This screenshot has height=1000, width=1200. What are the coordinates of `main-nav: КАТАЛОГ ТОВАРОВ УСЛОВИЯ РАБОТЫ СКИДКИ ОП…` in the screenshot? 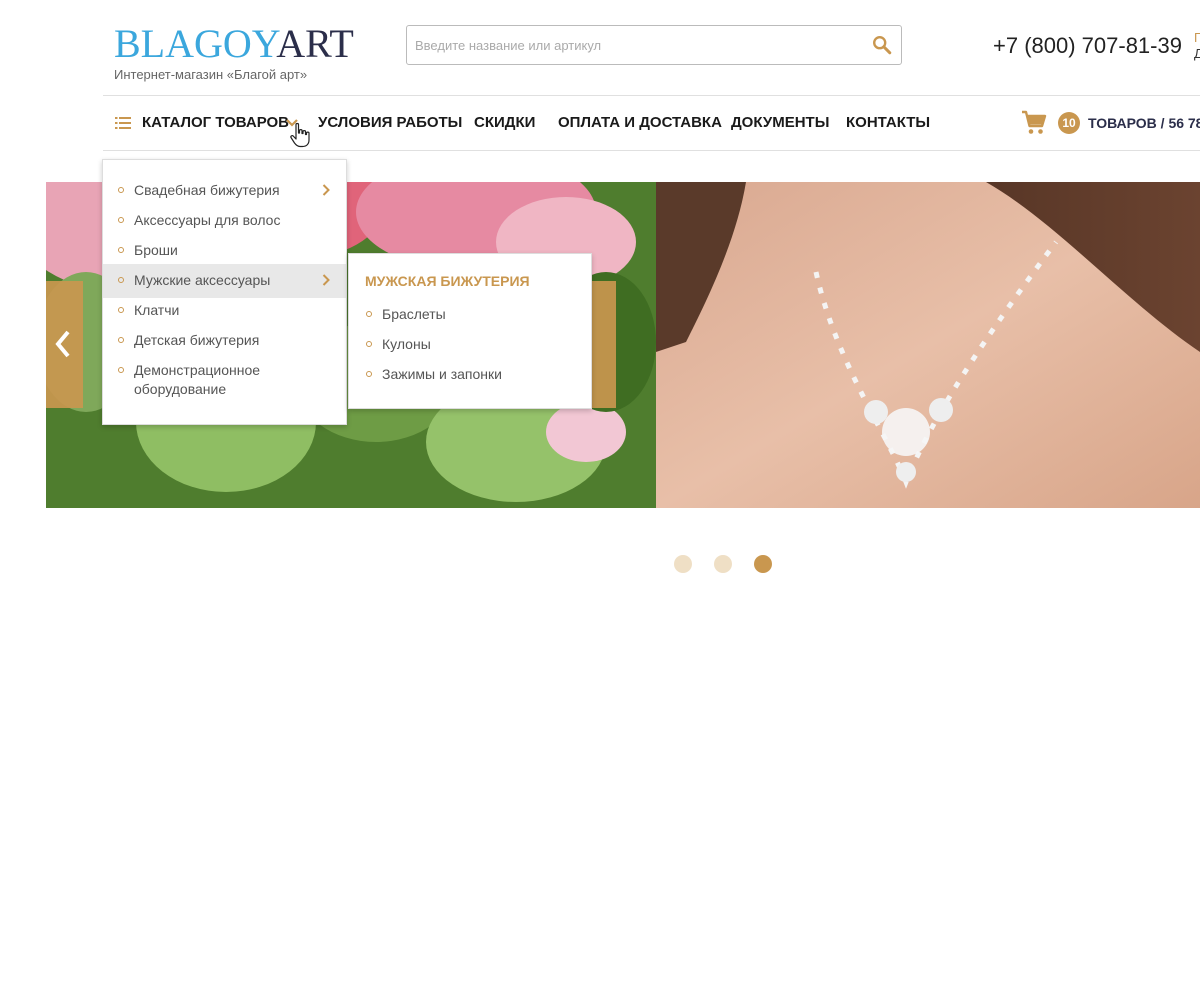 It's located at (651, 123).